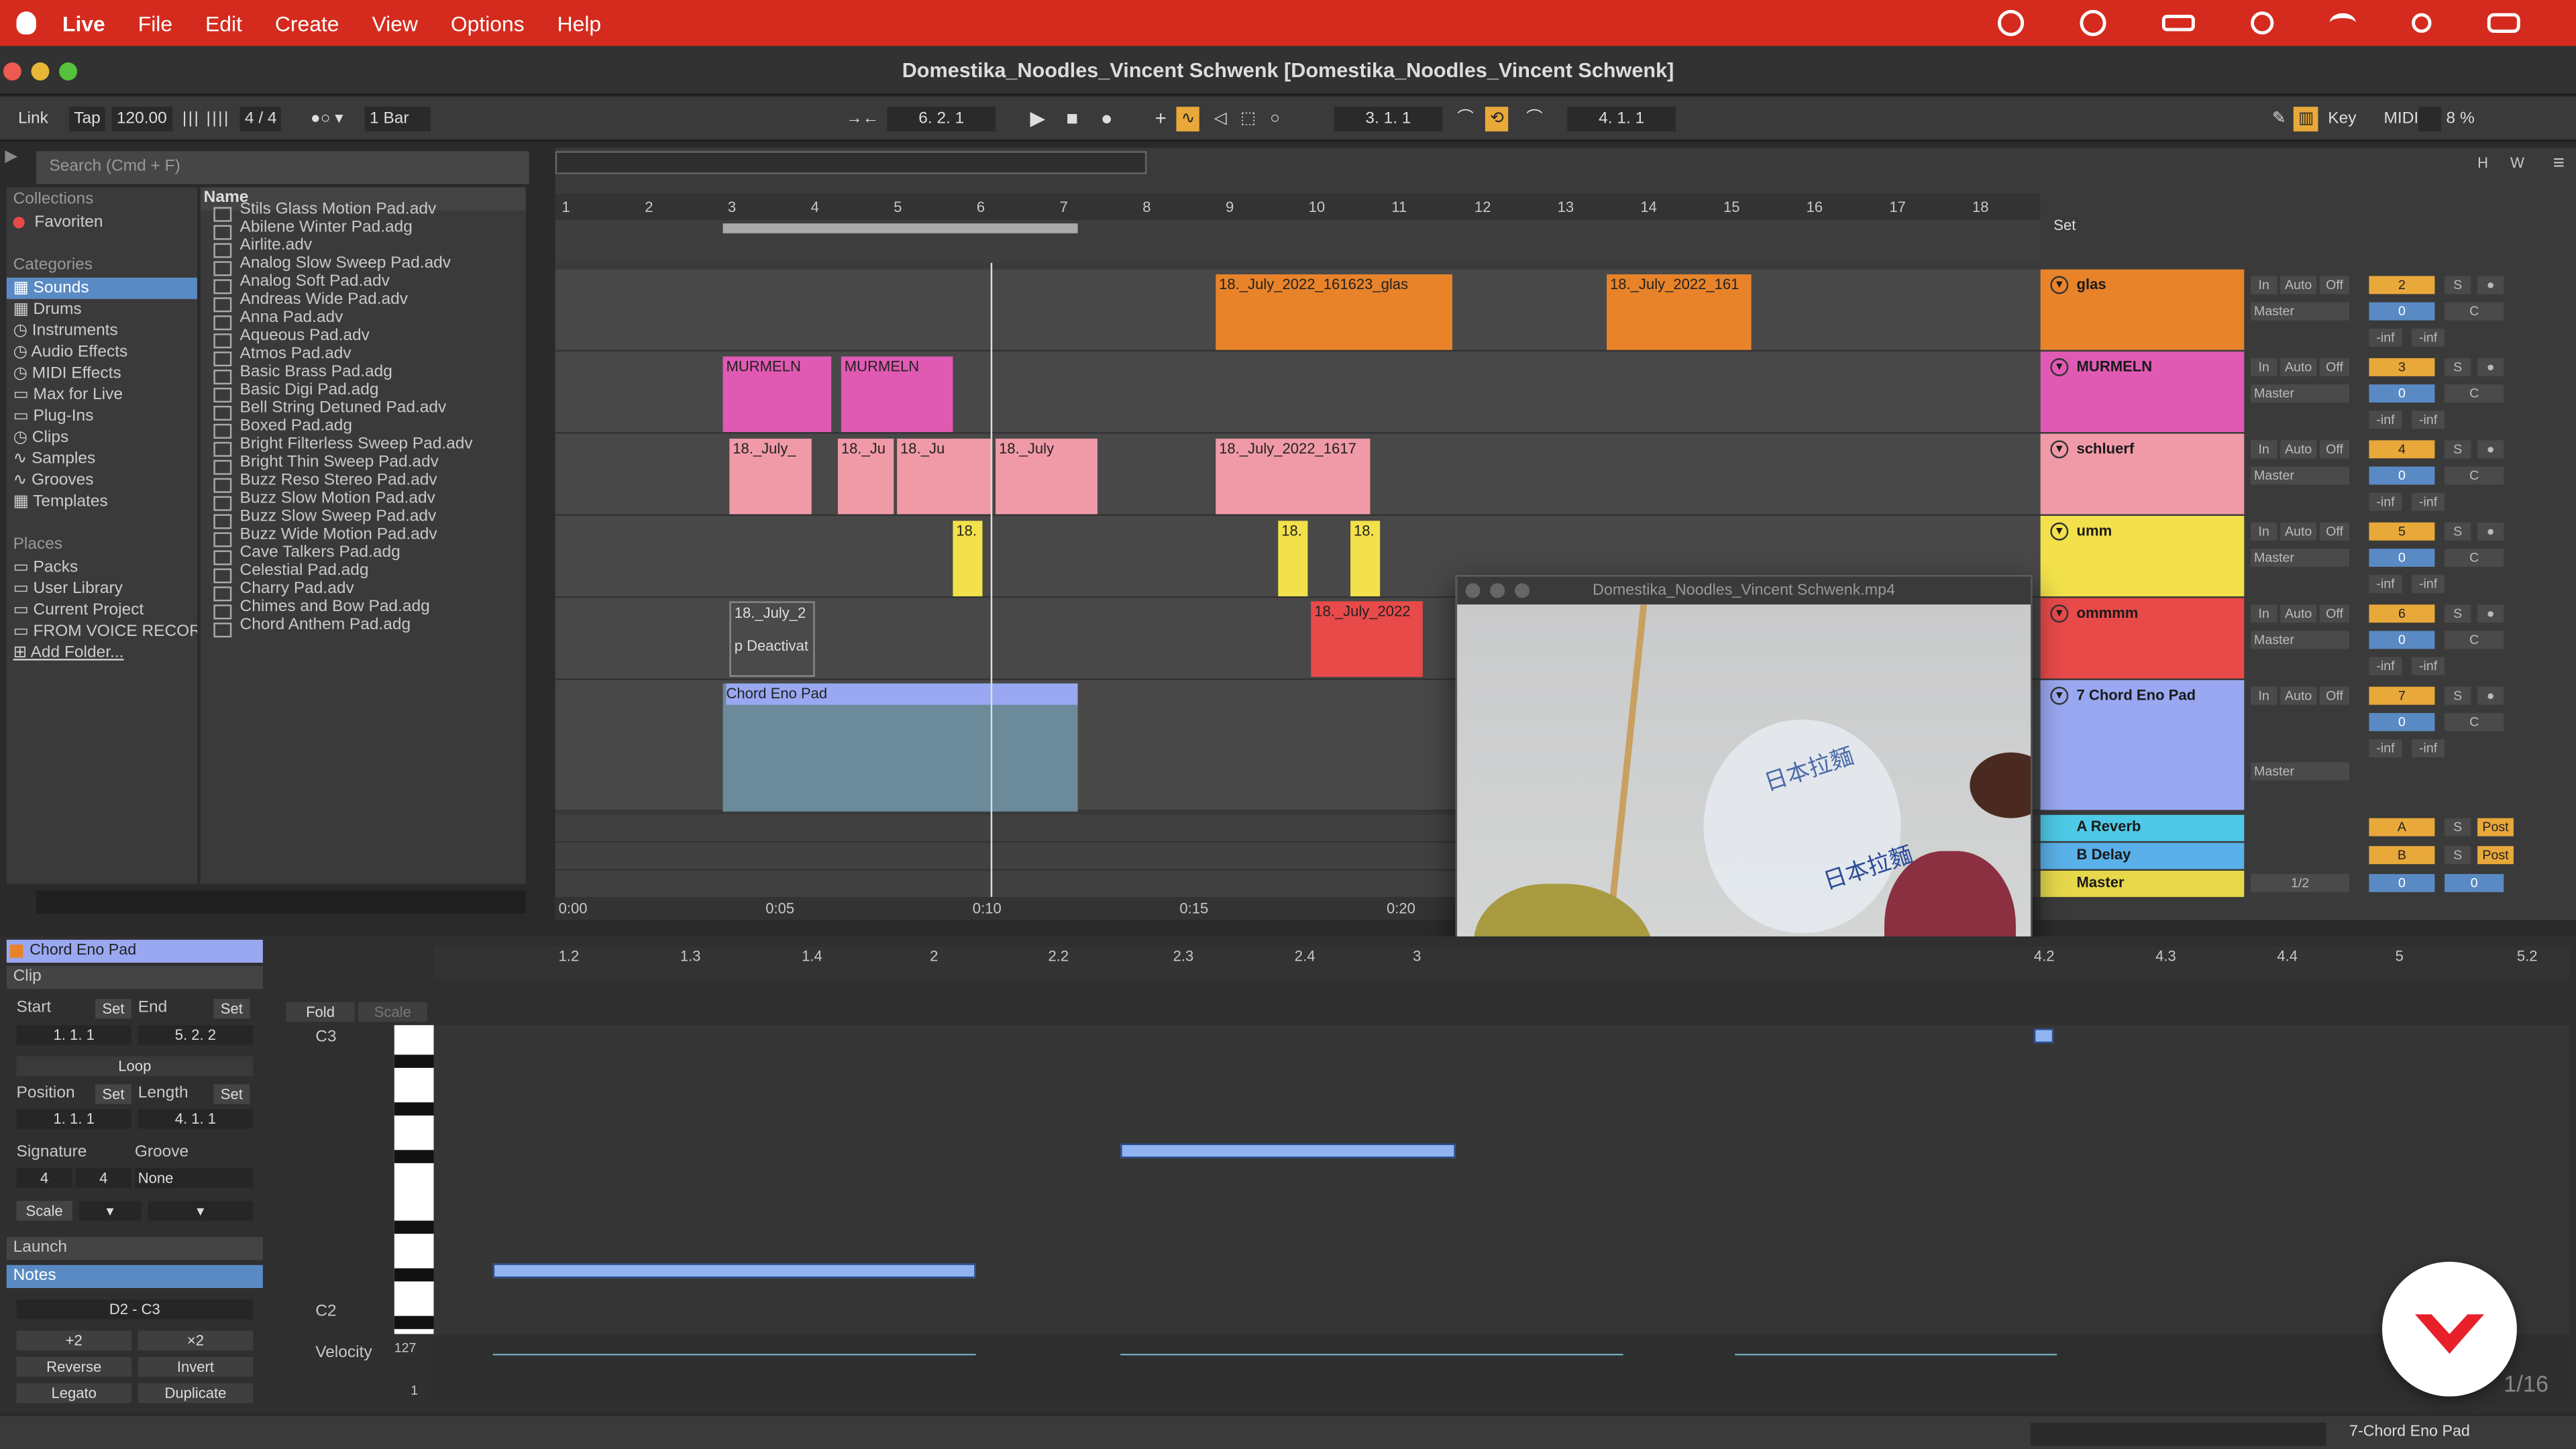 Image resolution: width=2576 pixels, height=1449 pixels. Describe the element at coordinates (282, 167) in the screenshot. I see `browser-search-input: Search (Cmd + F)` at that location.